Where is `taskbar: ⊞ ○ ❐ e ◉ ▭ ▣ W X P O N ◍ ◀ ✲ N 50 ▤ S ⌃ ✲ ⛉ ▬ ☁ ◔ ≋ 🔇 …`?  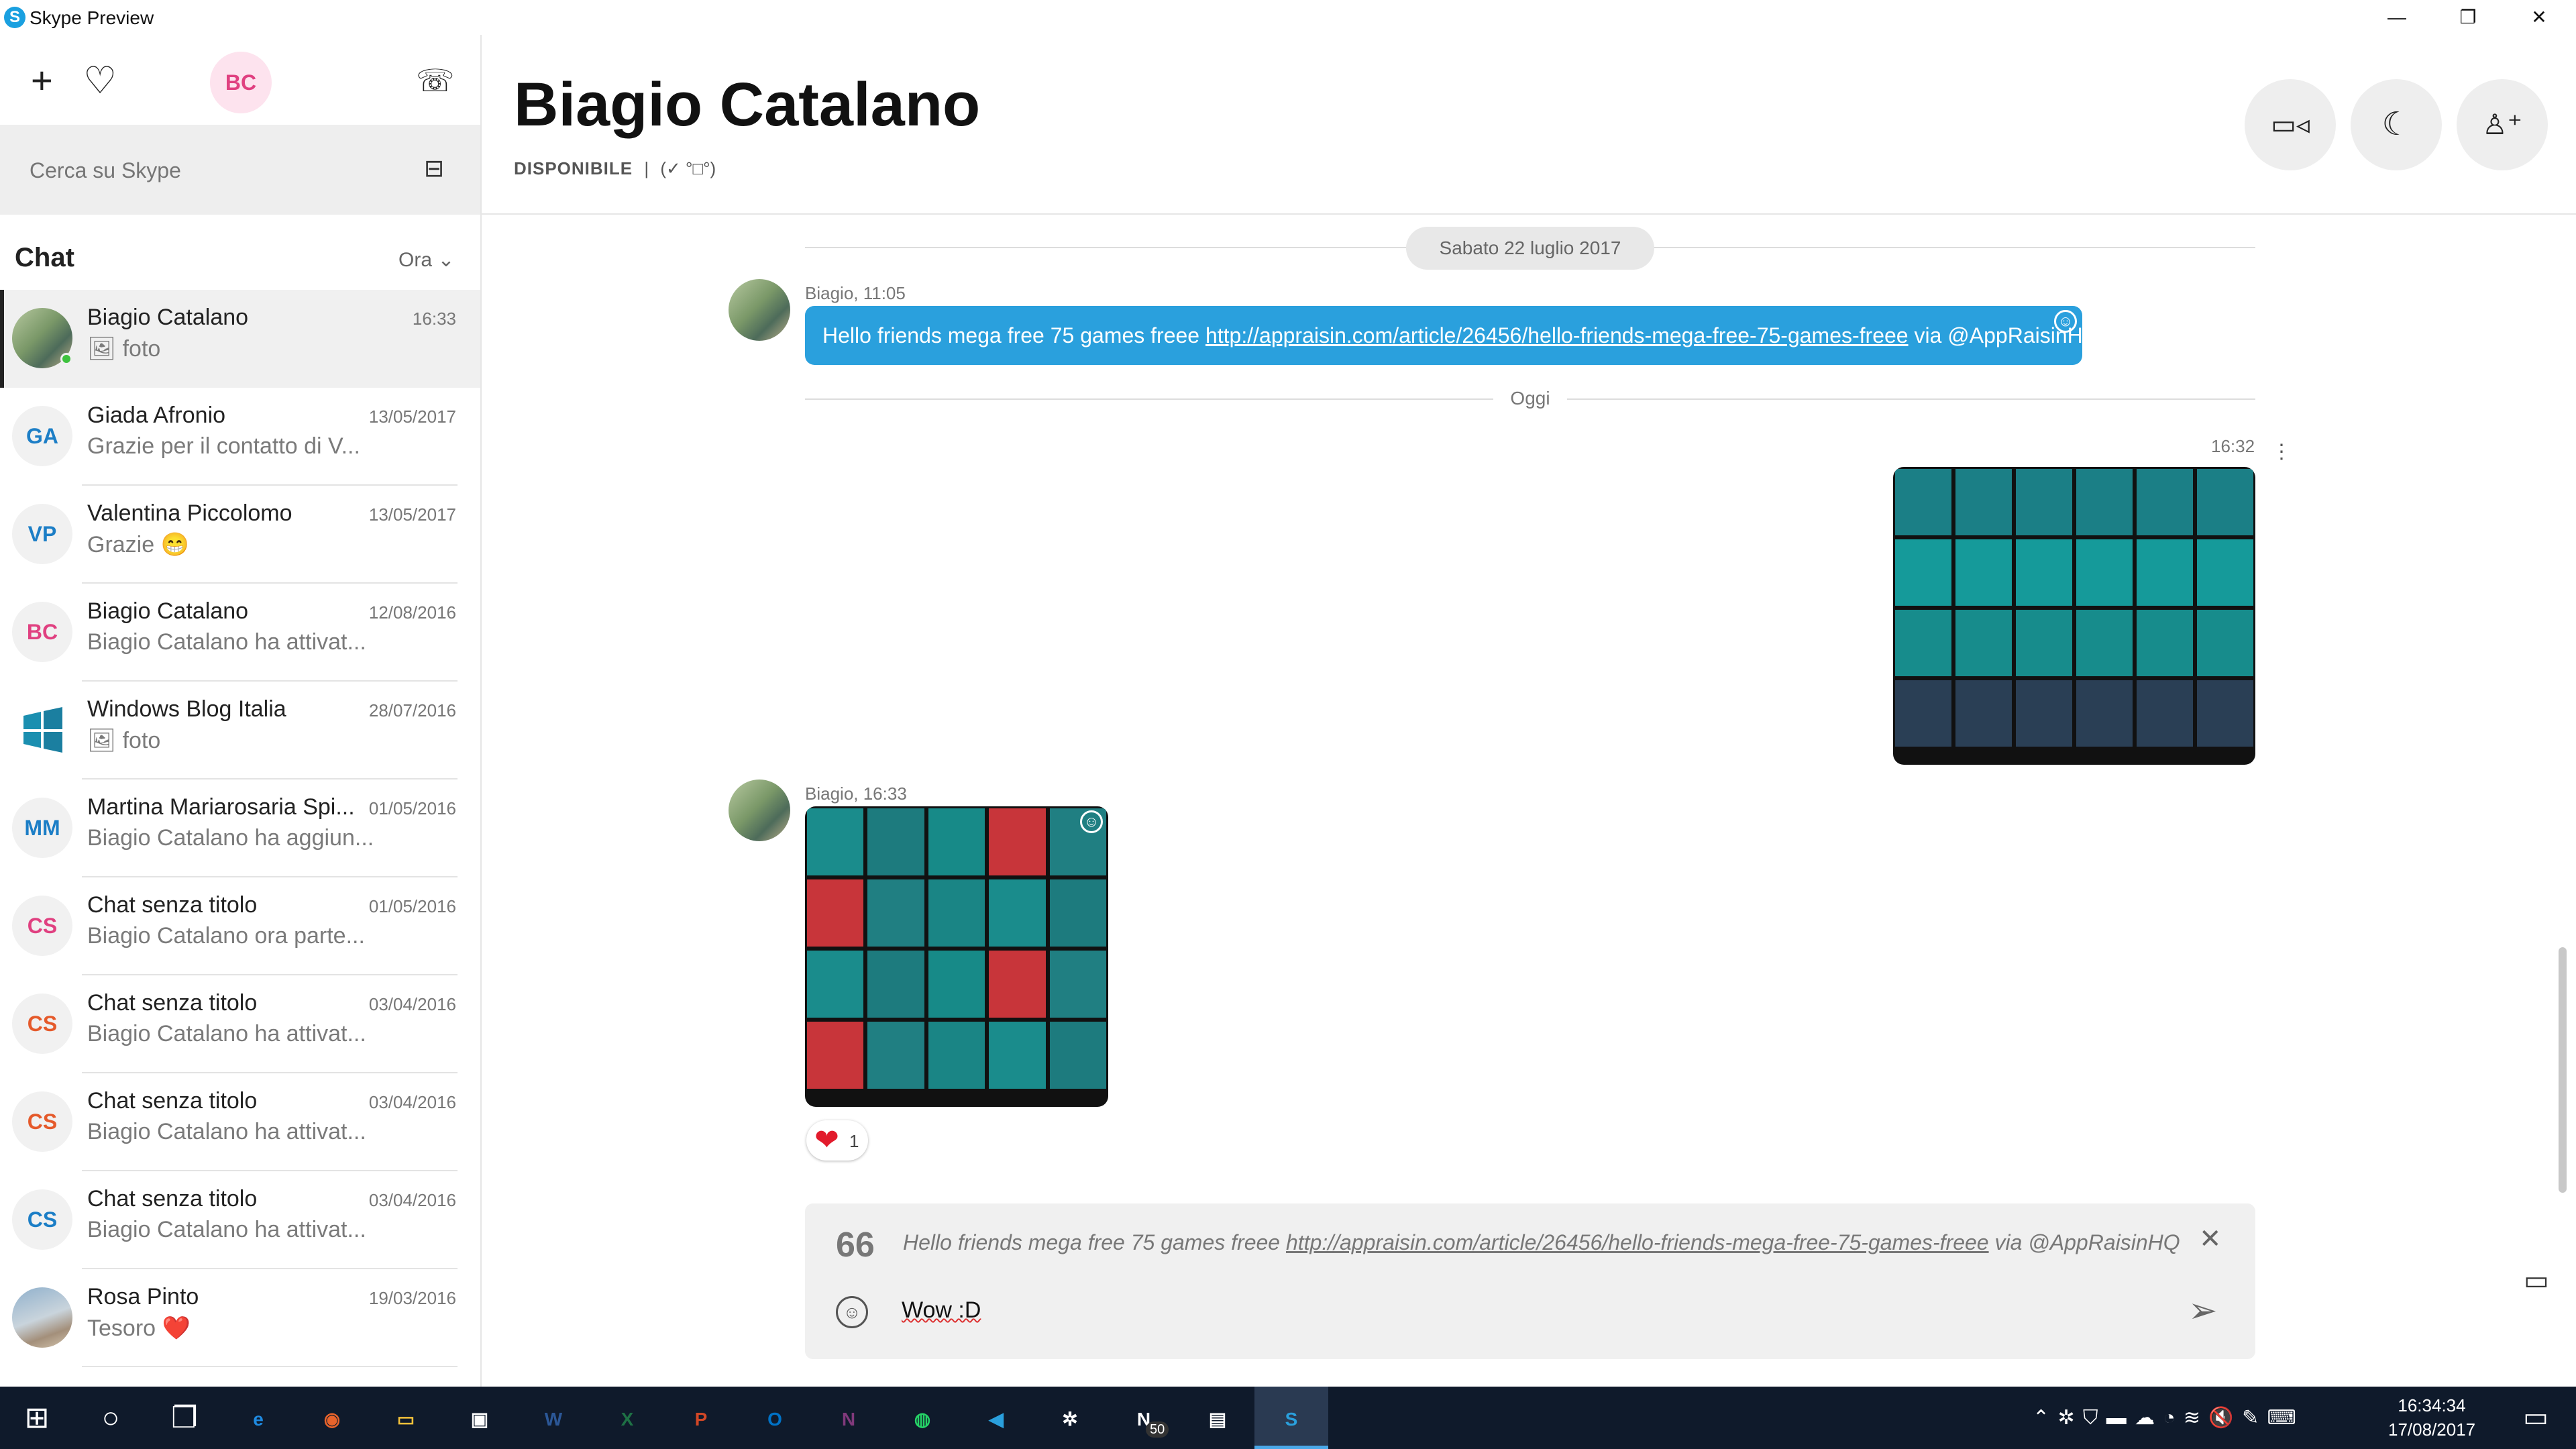 taskbar: ⊞ ○ ❐ e ◉ ▭ ▣ W X P O N ◍ ◀ ✲ N 50 ▤ S ⌃ ✲ ⛉ ▬ ☁ ◔ ≋ 🔇 … is located at coordinates (1288, 1418).